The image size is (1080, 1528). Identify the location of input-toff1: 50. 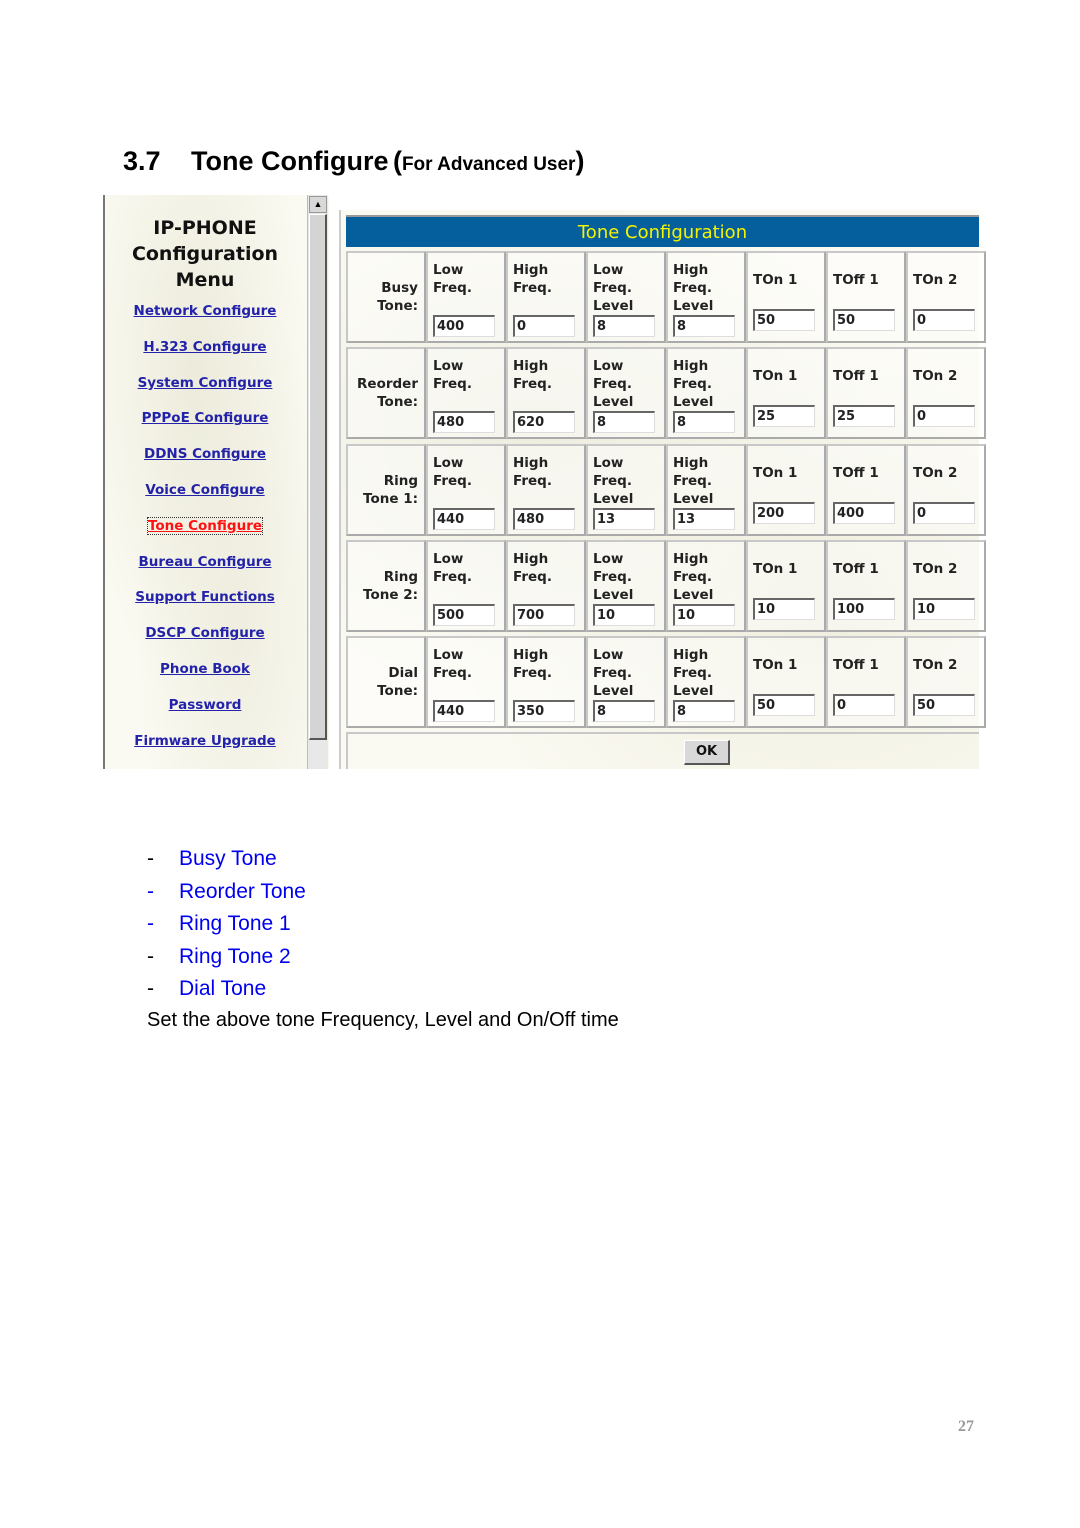
(864, 320).